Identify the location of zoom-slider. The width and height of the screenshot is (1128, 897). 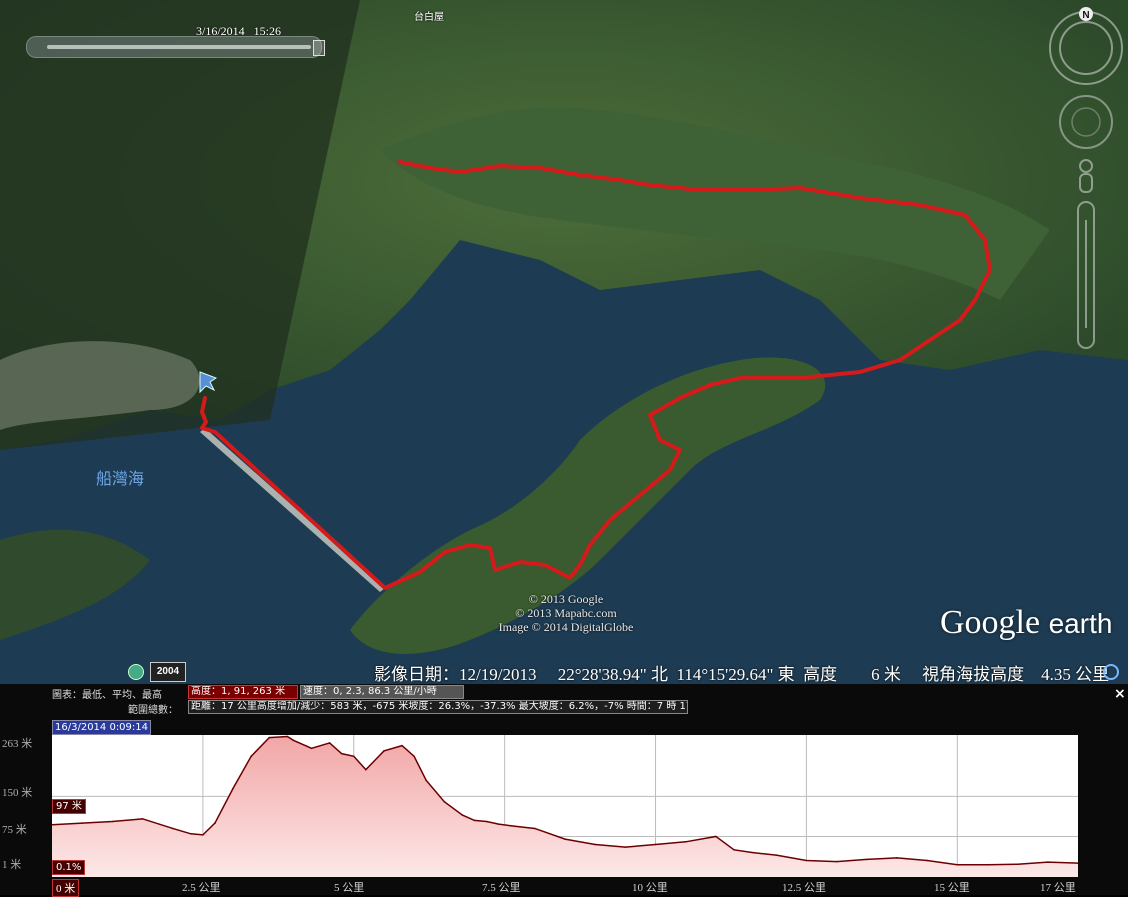
(1086, 275).